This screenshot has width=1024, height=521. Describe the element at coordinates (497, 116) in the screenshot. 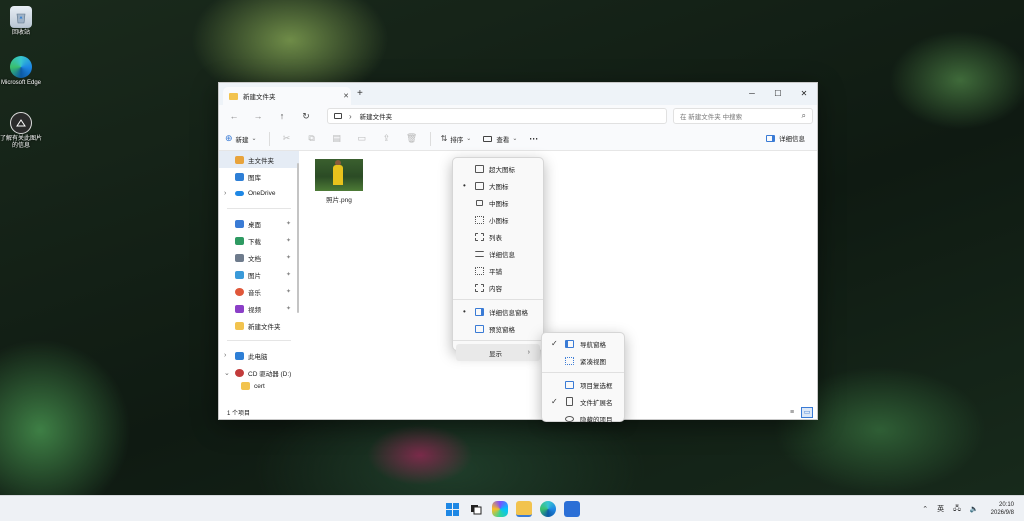

I see `address-input: › 新建文件夹` at that location.